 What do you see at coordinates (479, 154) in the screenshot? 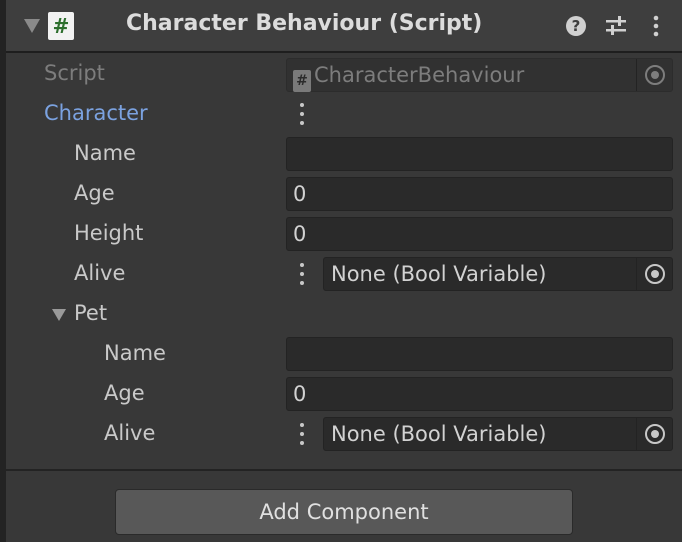
I see `character-name-field` at bounding box center [479, 154].